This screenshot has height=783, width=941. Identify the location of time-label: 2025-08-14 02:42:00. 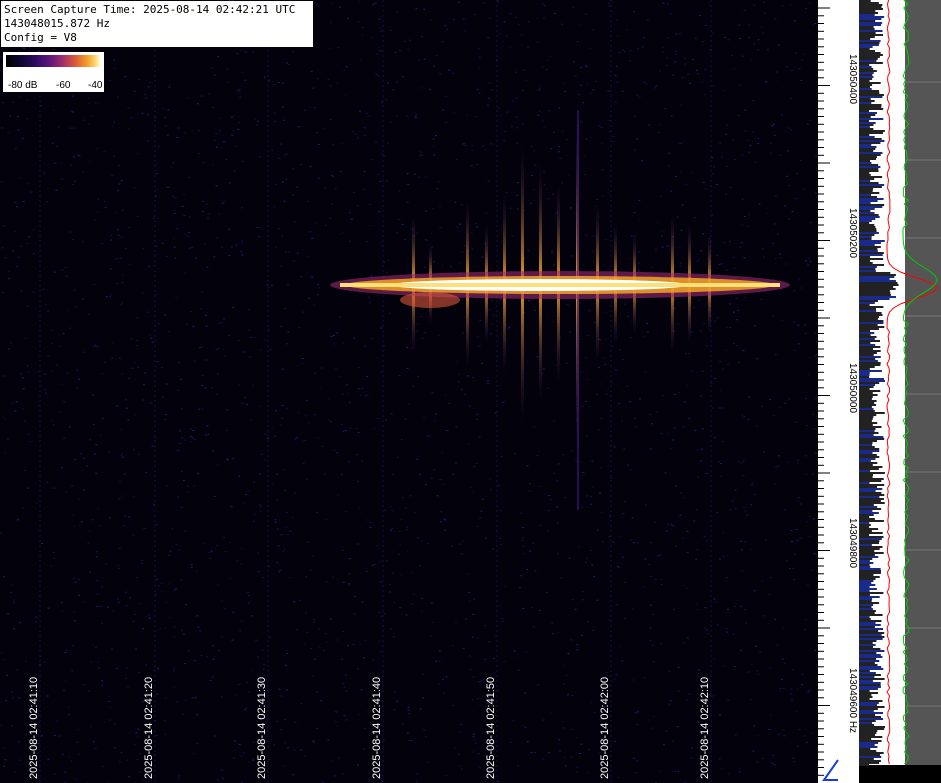
(605, 727).